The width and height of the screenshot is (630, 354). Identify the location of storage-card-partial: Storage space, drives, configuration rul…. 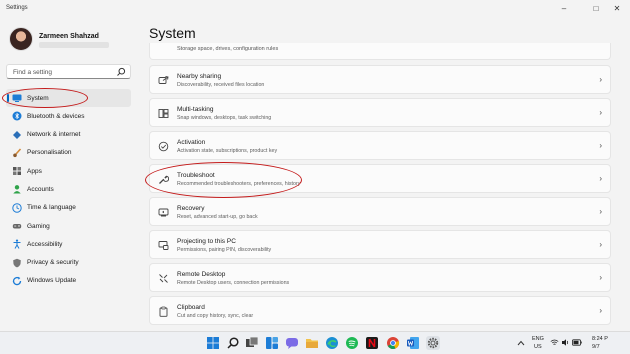
(380, 51).